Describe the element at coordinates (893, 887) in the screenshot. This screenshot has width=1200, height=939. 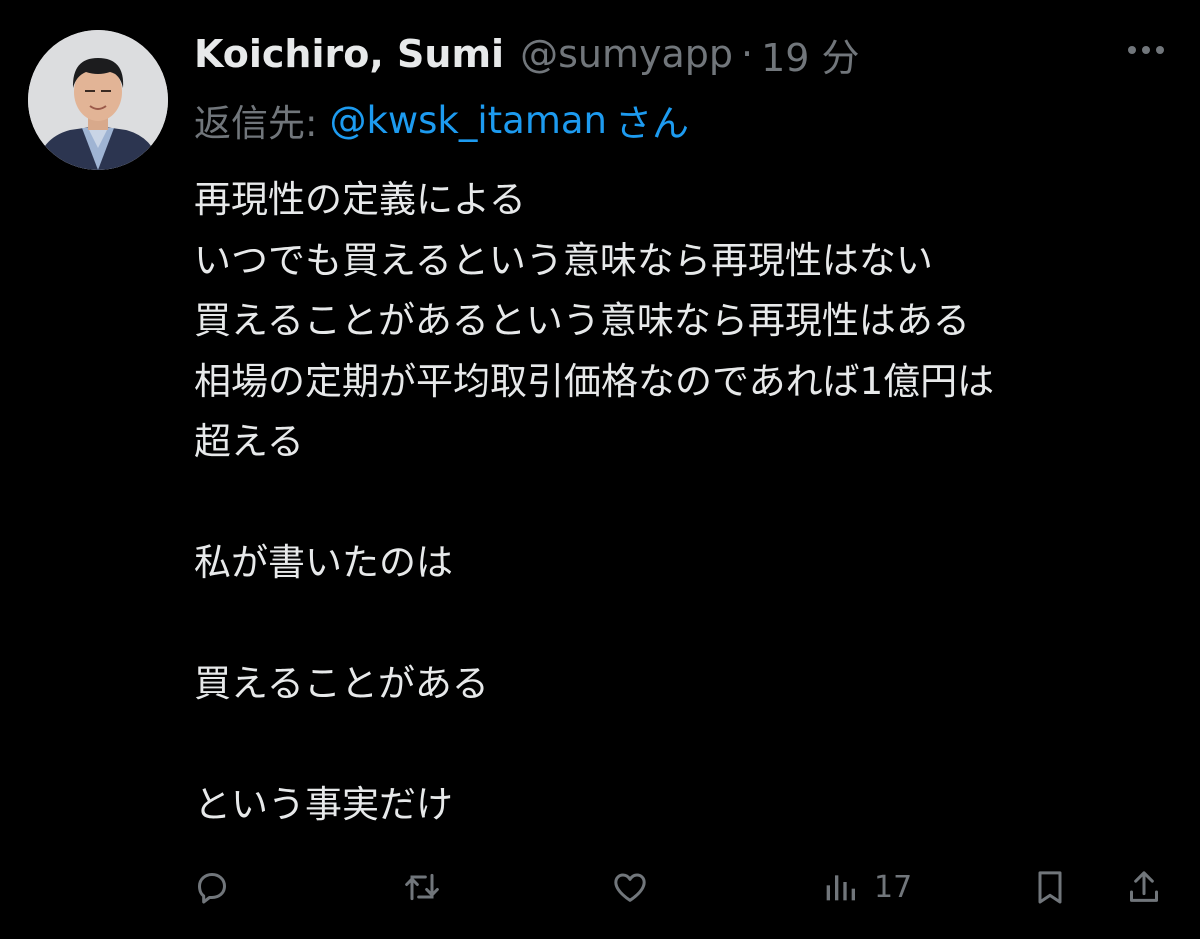
I see `views-count: 17` at that location.